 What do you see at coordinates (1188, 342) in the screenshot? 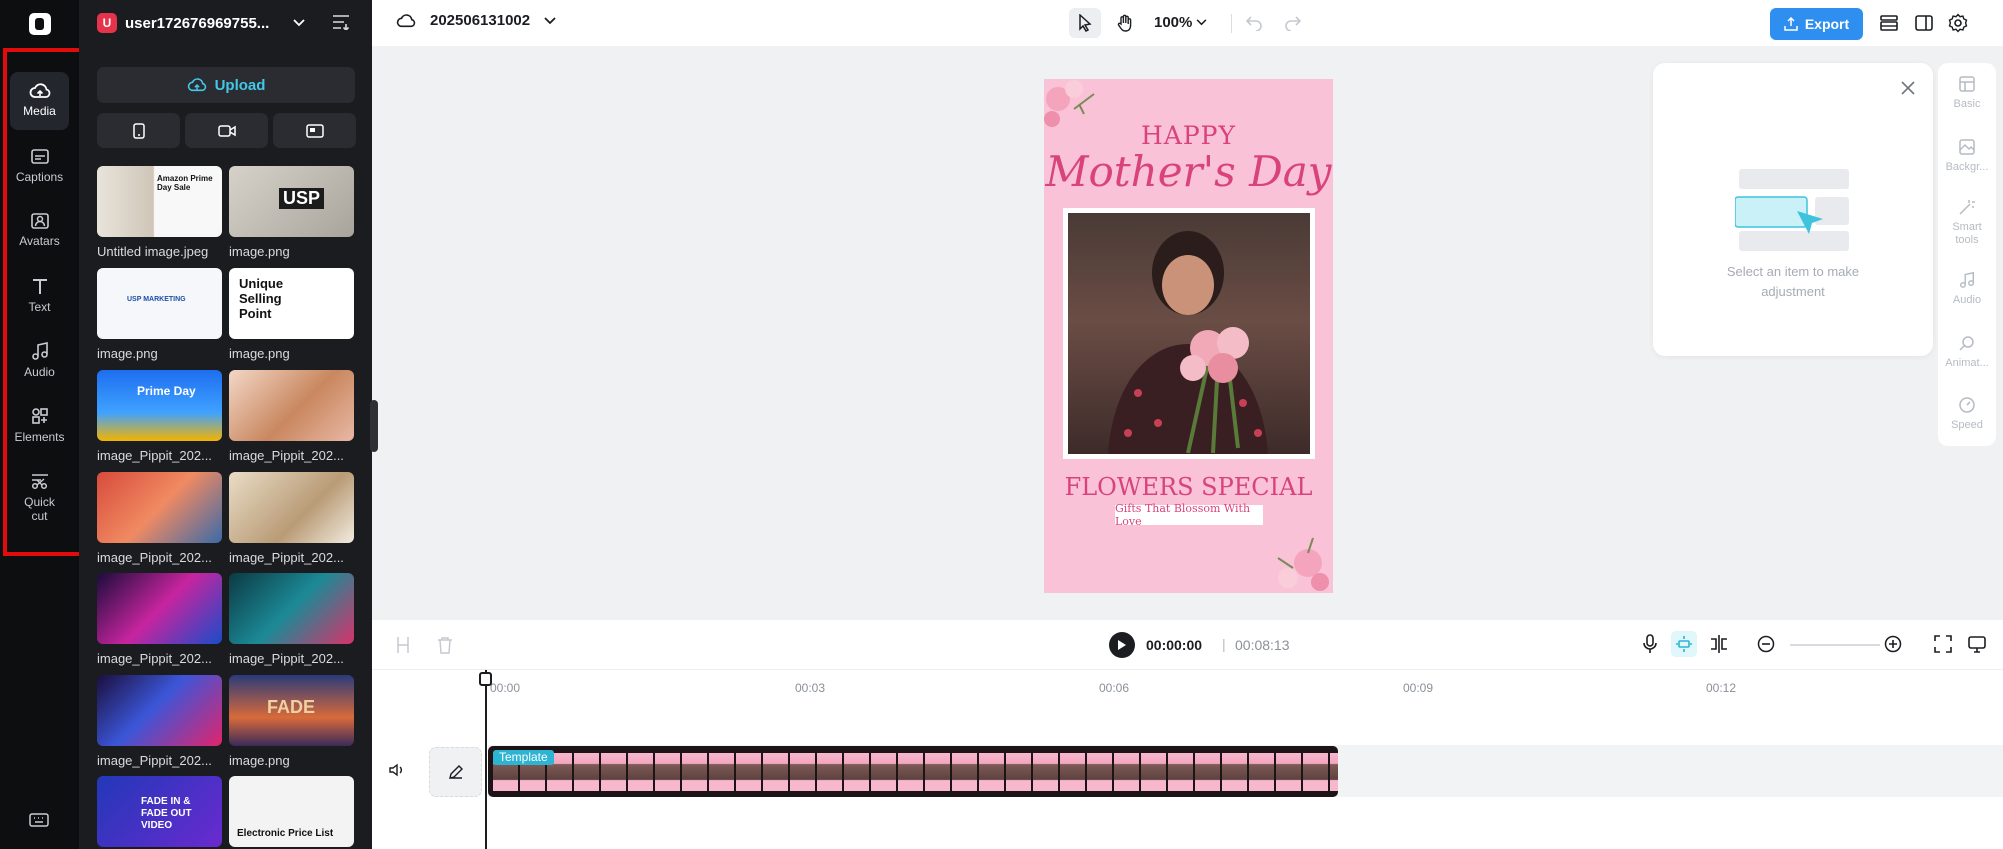
I see `woman-with-roses-image` at bounding box center [1188, 342].